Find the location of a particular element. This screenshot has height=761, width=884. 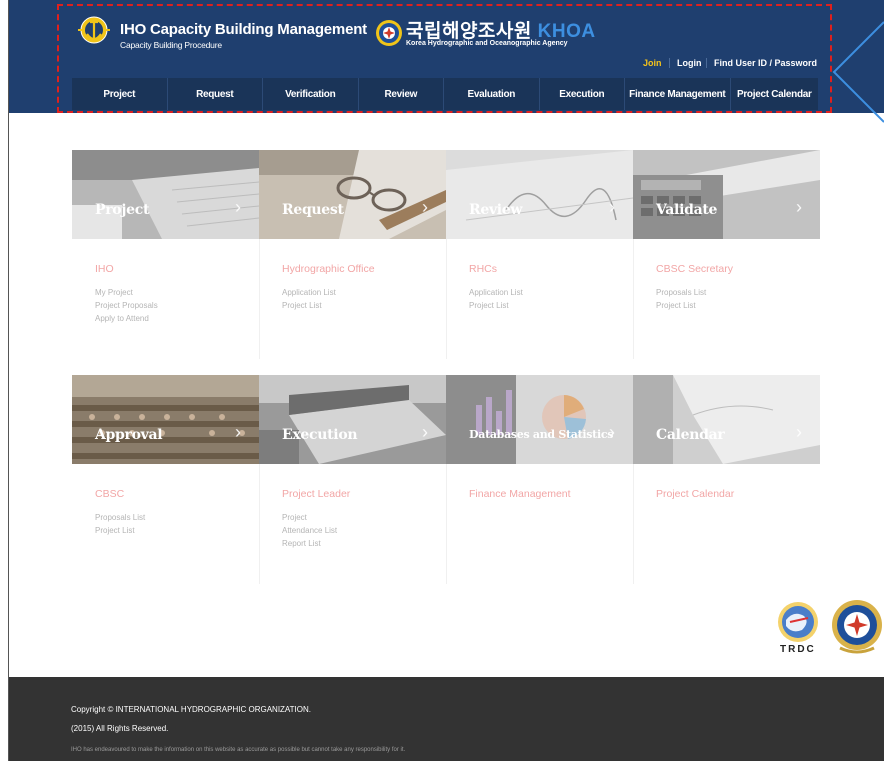

tile-role-link: IHO is located at coordinates (104, 269).